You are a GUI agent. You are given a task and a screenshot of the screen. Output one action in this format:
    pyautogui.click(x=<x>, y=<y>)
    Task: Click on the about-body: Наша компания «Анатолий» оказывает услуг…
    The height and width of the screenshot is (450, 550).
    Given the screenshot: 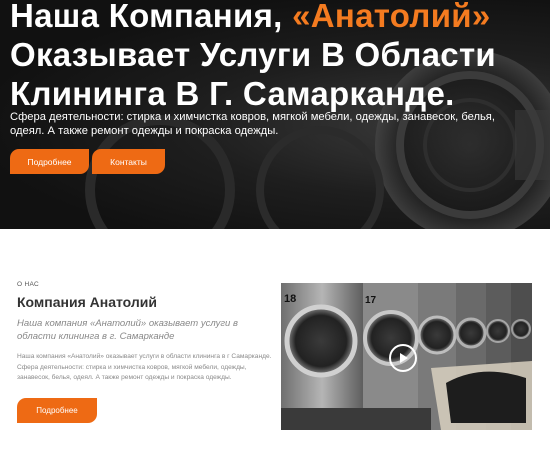 What is the action you would take?
    pyautogui.click(x=144, y=367)
    